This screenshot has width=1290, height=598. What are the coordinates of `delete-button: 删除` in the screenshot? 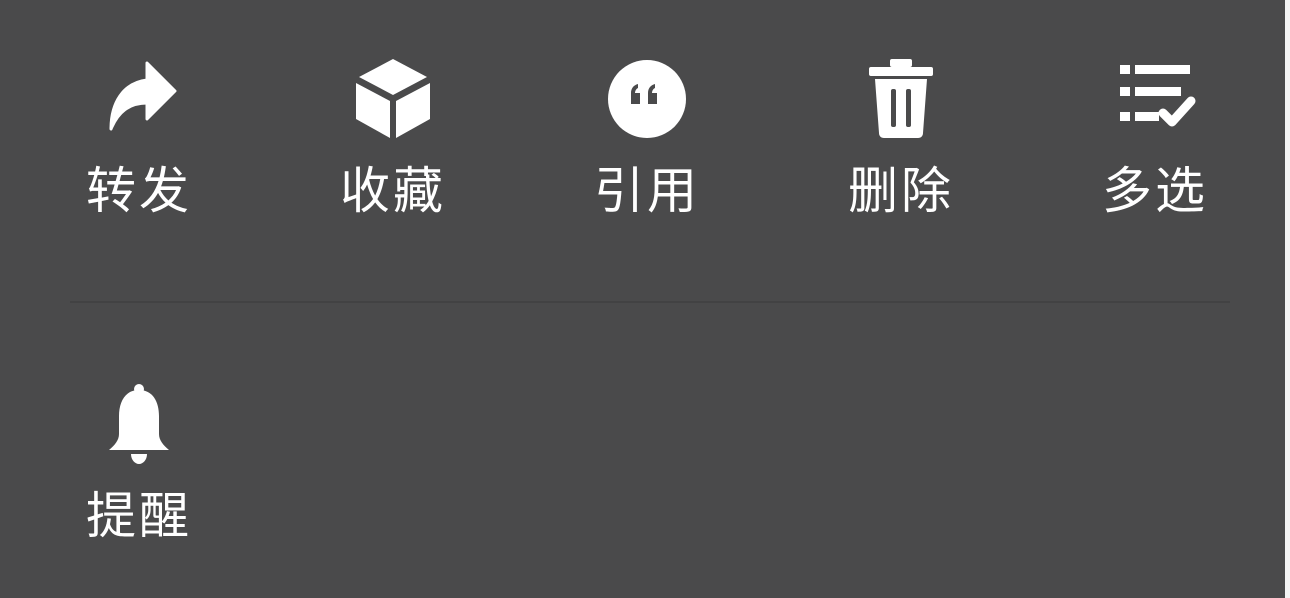 It's located at (901, 152).